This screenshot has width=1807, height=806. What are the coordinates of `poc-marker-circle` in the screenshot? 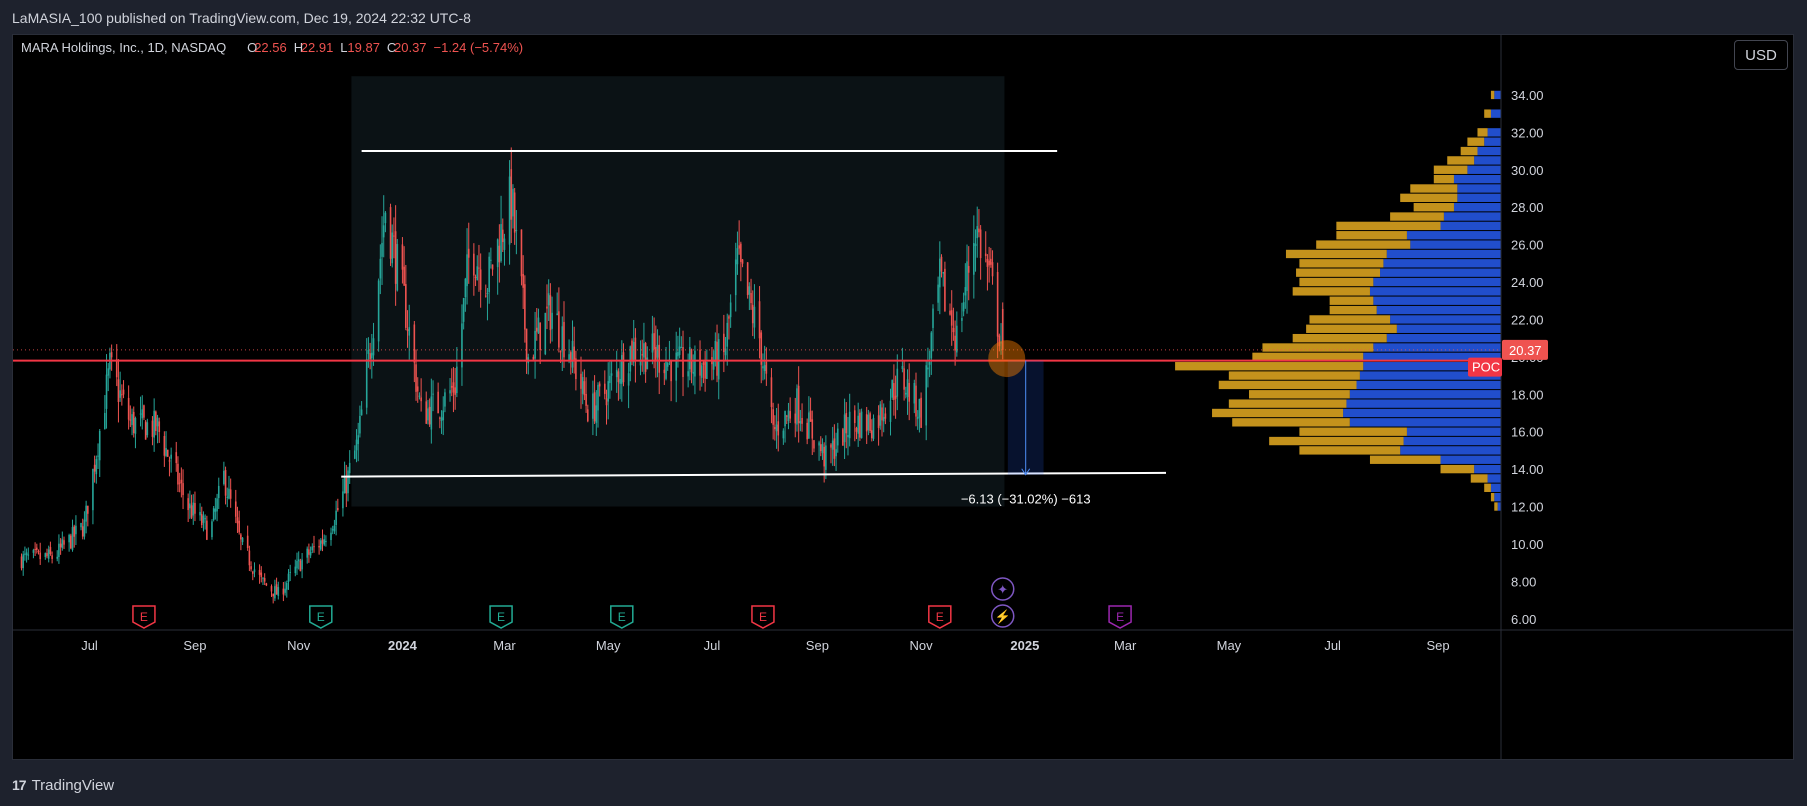 It's located at (1007, 359).